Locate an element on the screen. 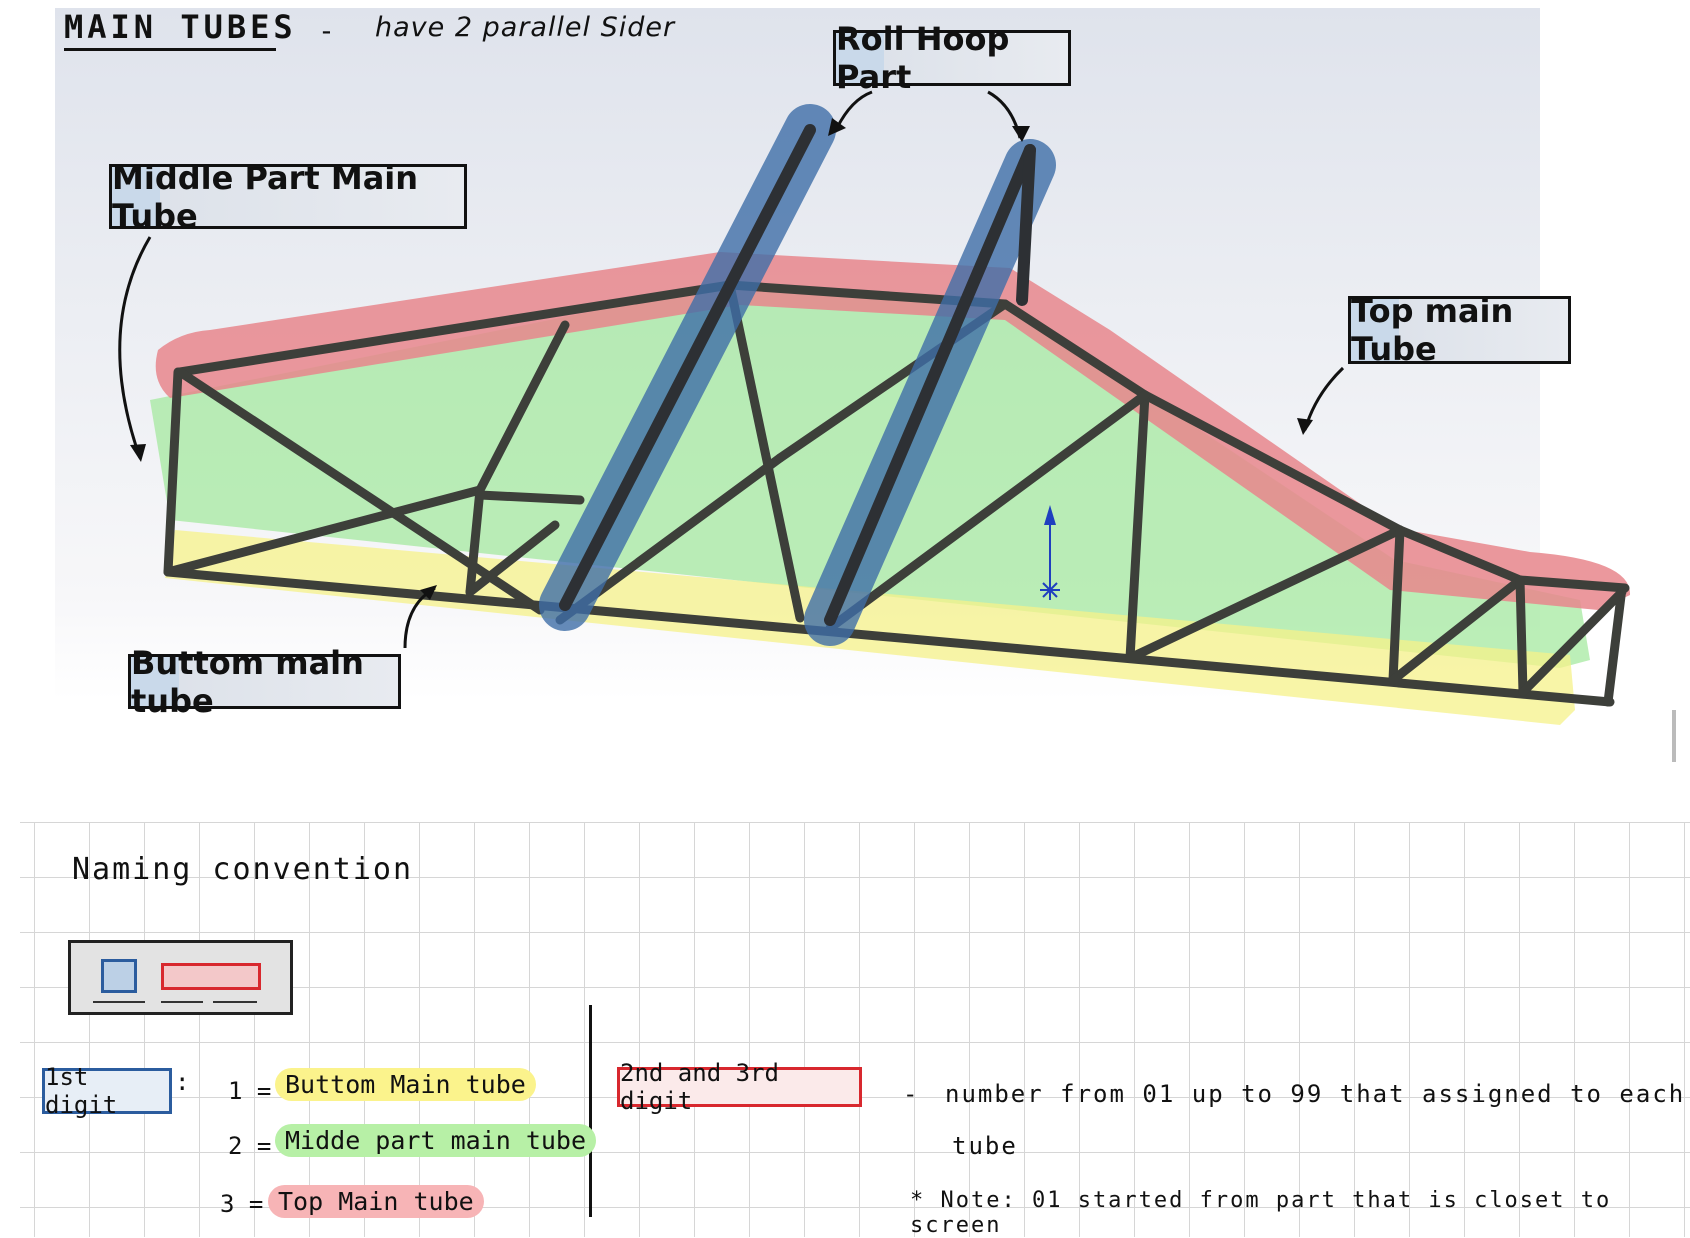 Image resolution: width=1690 pixels, height=1238 pixels. desc-line-2: tube is located at coordinates (985, 1146).